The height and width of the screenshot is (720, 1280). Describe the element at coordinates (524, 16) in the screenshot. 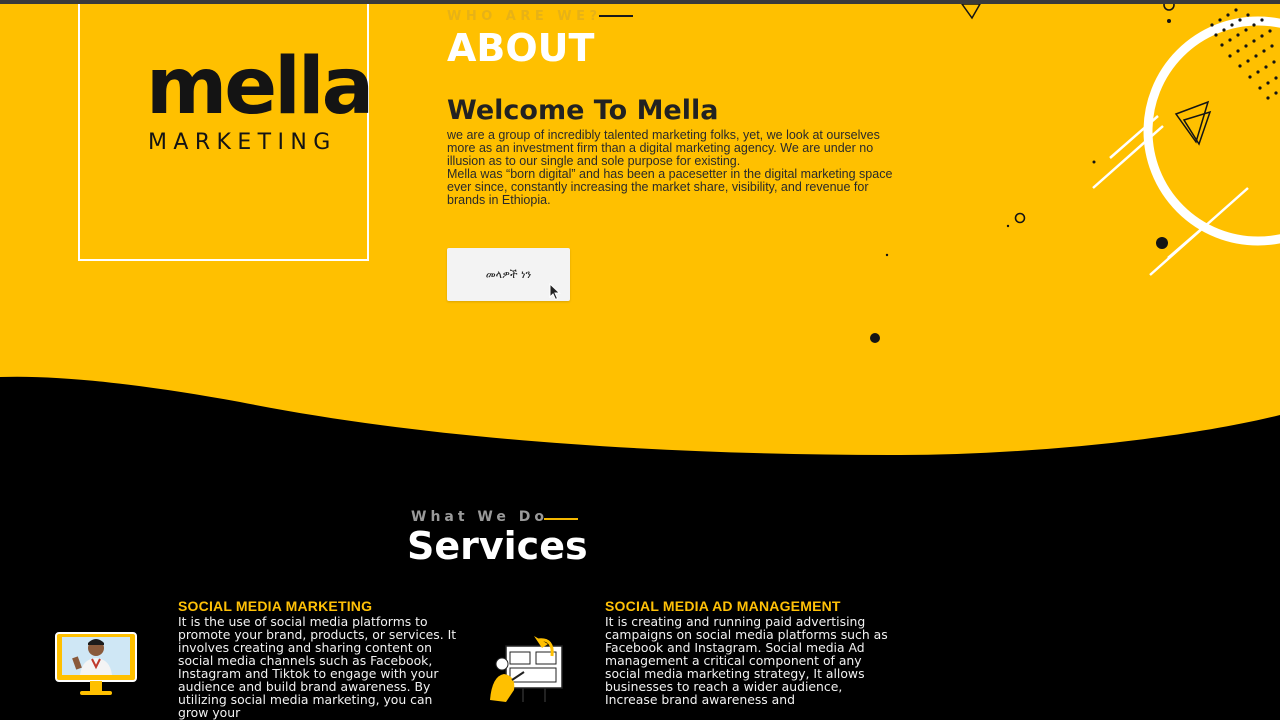

I see `about-eyebrow: WHO ARE WE?` at that location.